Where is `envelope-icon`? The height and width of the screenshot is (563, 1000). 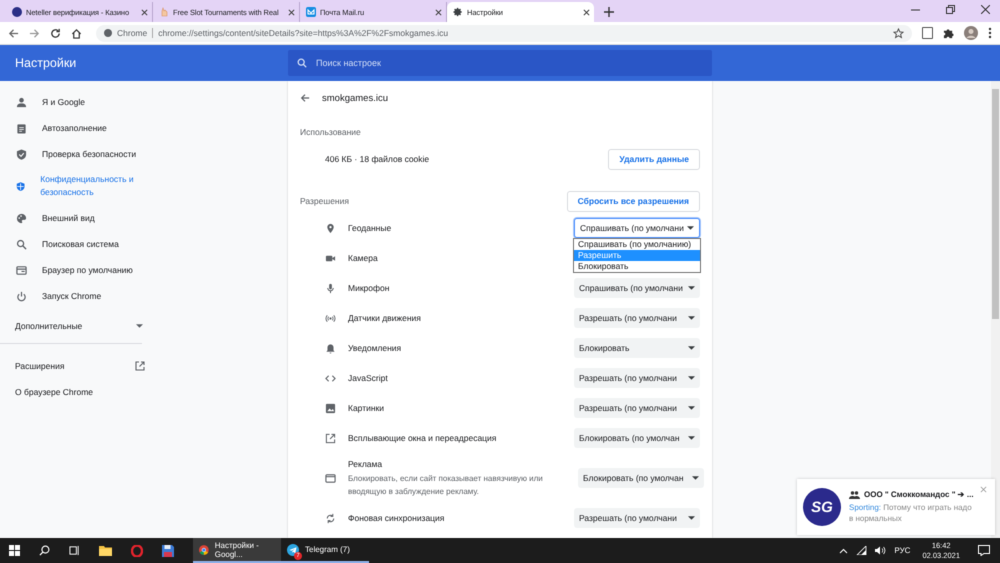
envelope-icon is located at coordinates (311, 12).